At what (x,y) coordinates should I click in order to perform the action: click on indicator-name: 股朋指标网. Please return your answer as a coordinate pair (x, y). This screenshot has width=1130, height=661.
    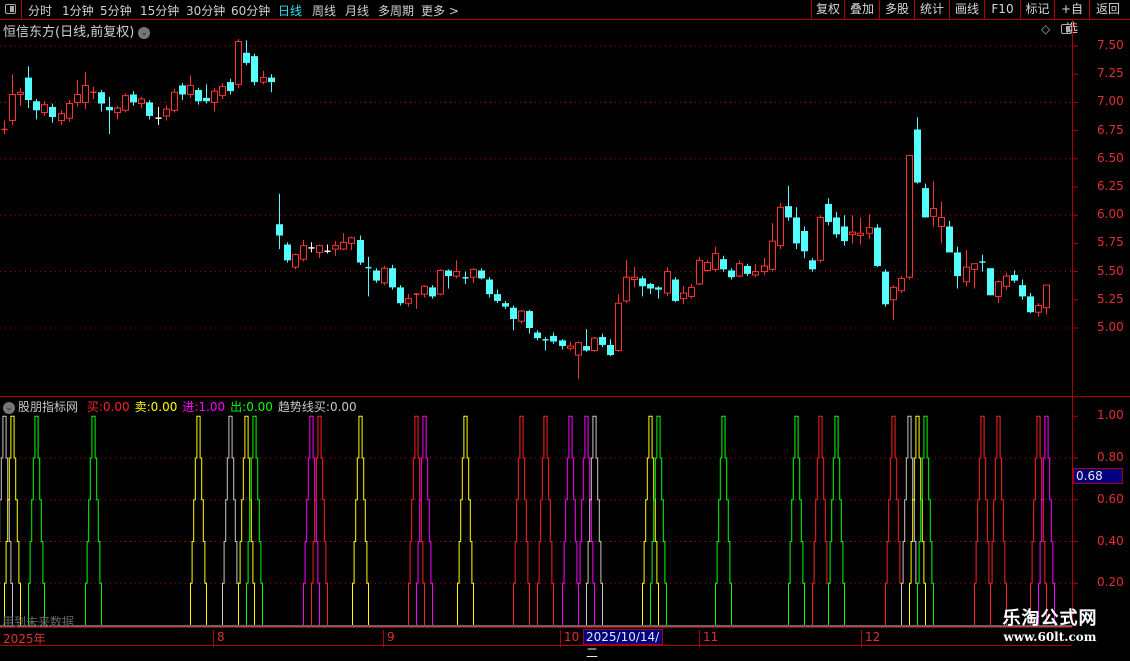
    Looking at the image, I should click on (48, 407).